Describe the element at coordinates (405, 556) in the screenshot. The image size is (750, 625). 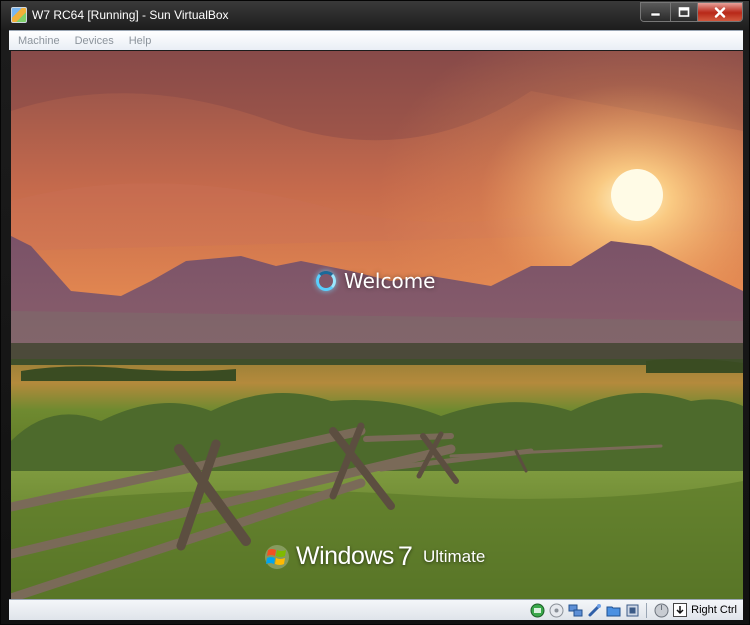
I see `brand-version: 7` at that location.